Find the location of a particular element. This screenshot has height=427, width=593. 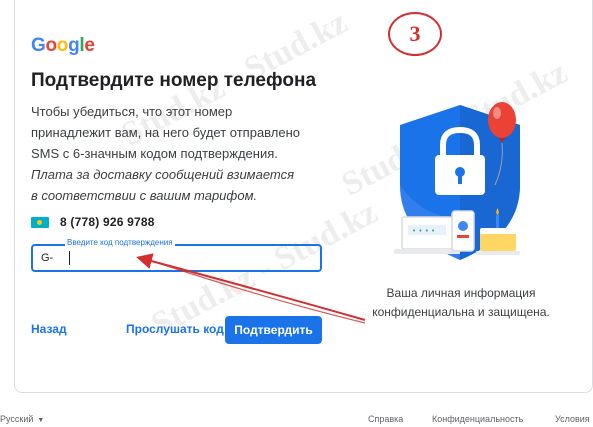

back-button: Назад is located at coordinates (49, 329).